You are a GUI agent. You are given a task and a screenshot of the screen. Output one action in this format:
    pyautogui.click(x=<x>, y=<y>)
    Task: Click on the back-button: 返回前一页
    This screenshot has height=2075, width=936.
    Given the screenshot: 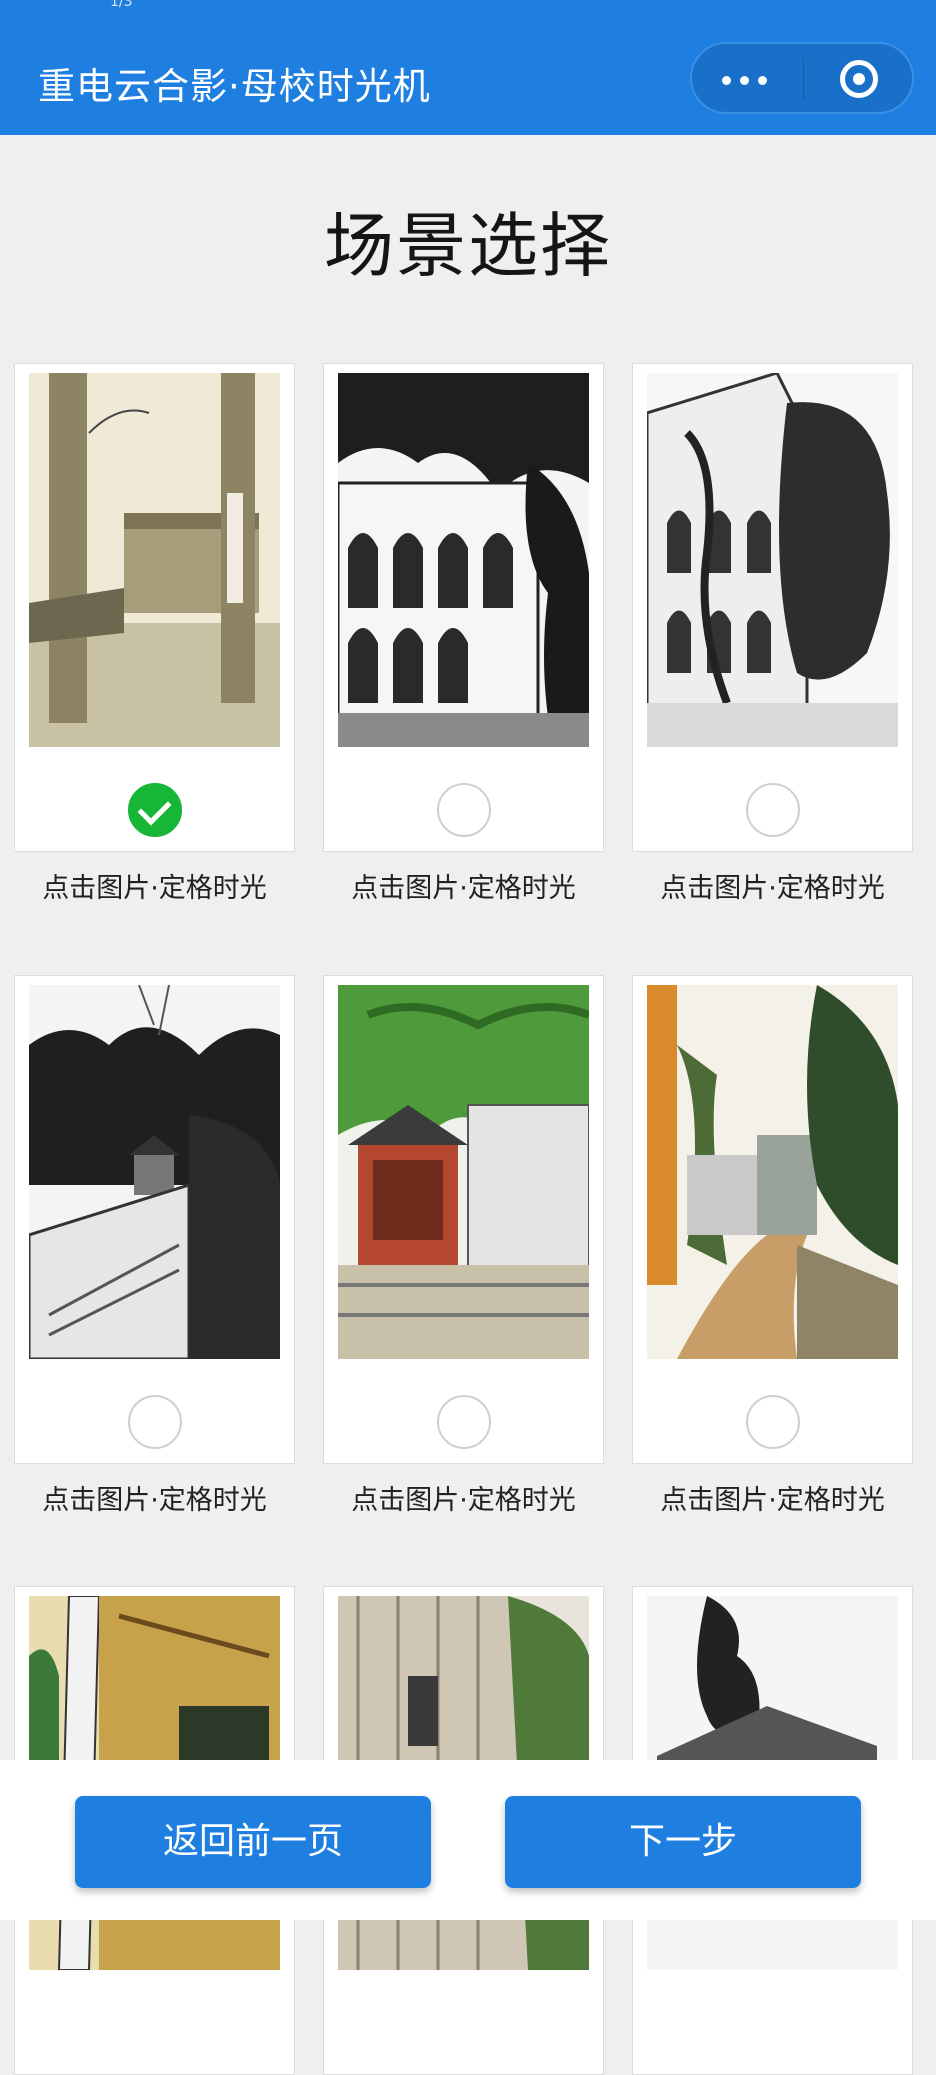 What is the action you would take?
    pyautogui.click(x=253, y=1842)
    